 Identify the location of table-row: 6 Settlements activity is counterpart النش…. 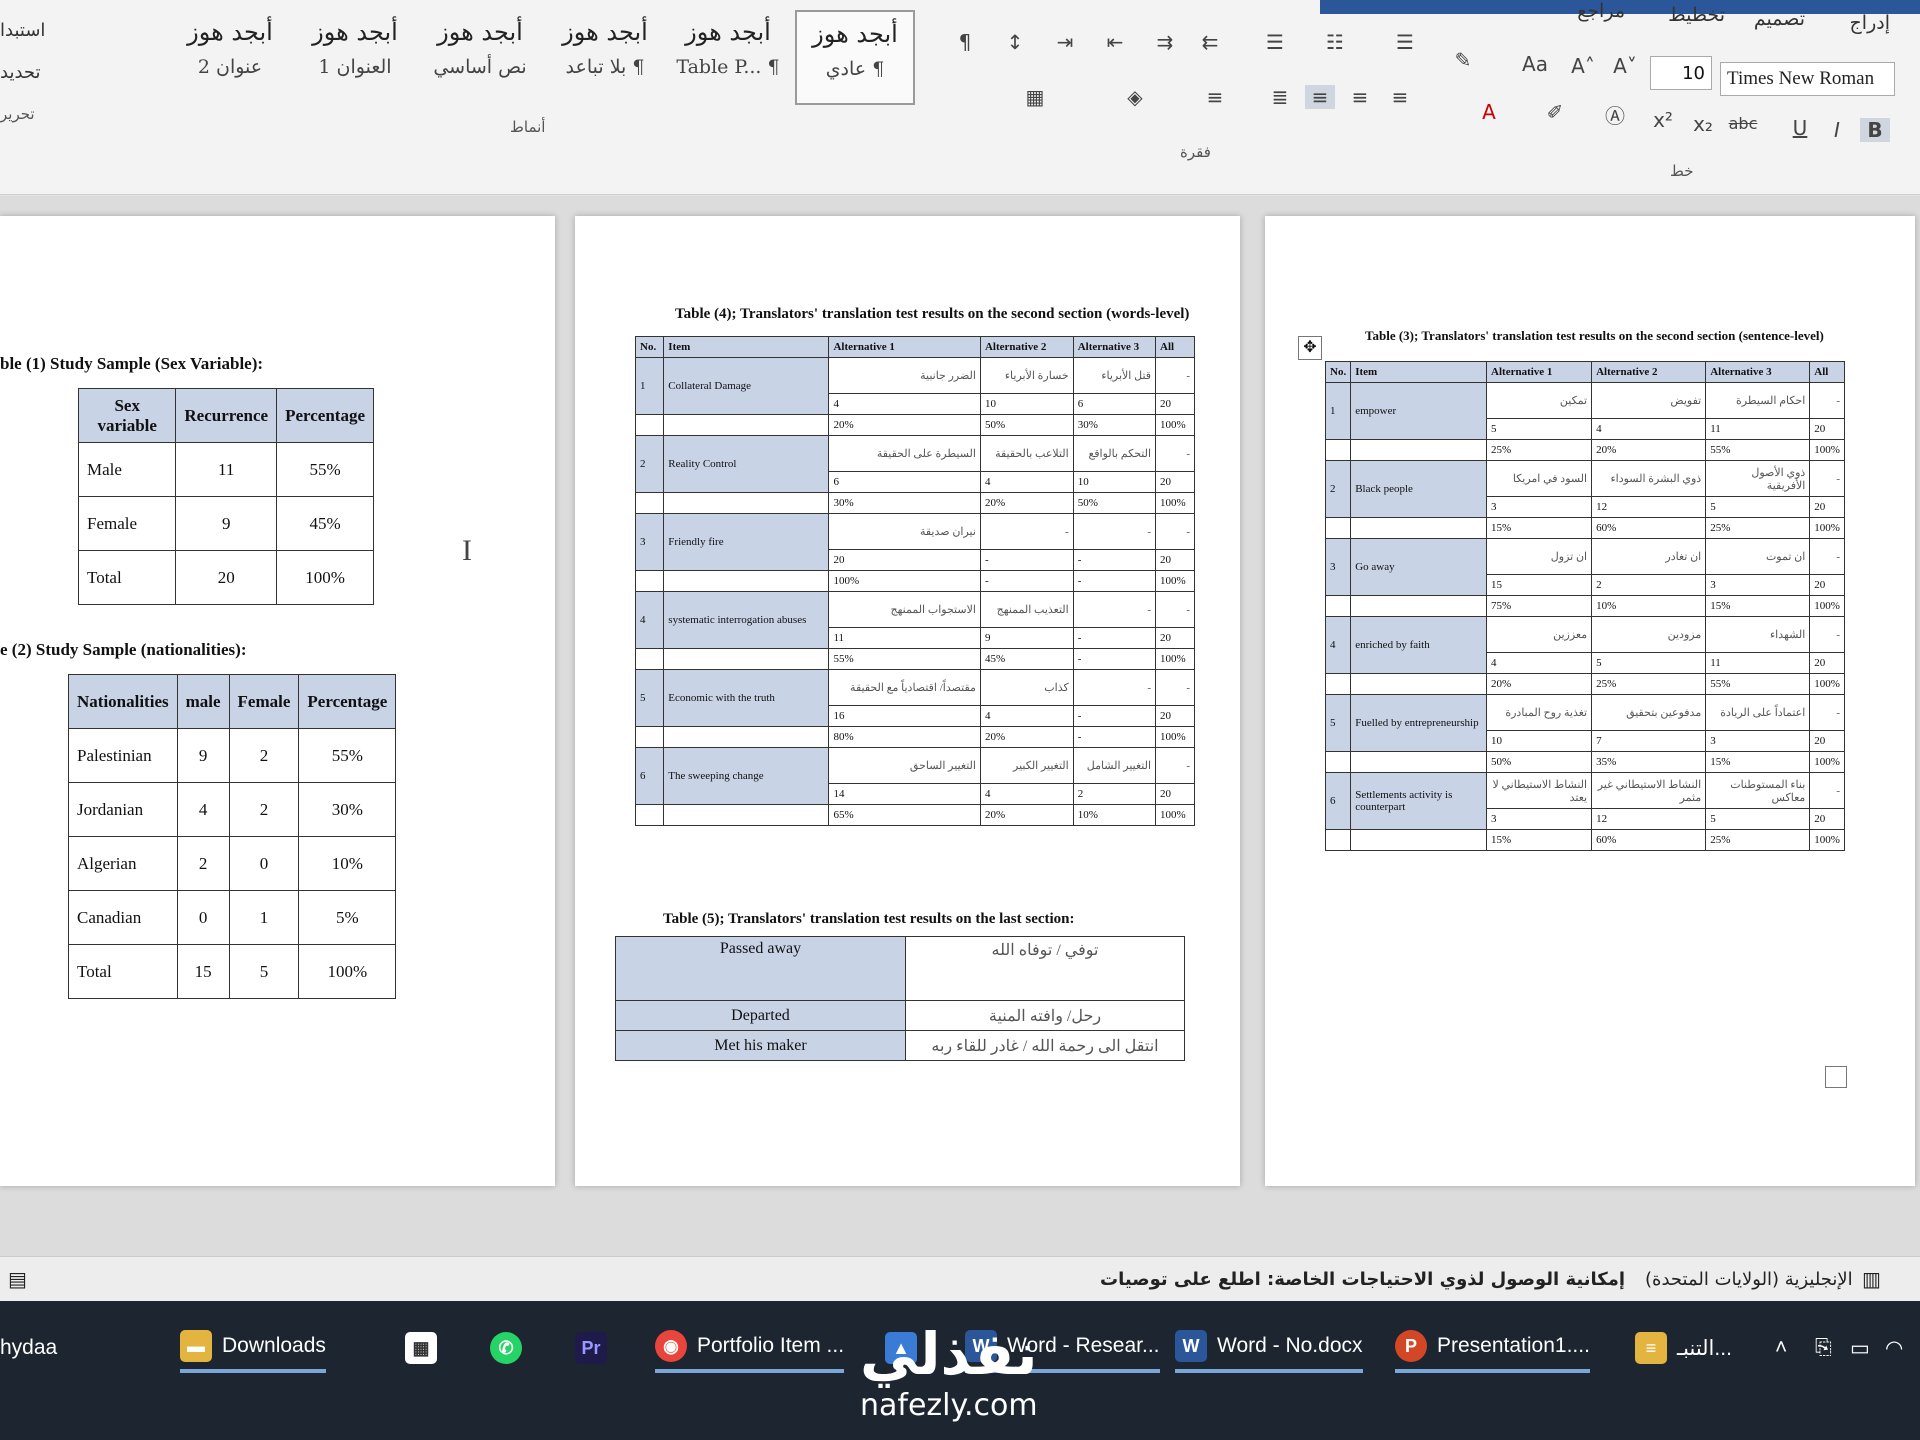
(1584, 801).